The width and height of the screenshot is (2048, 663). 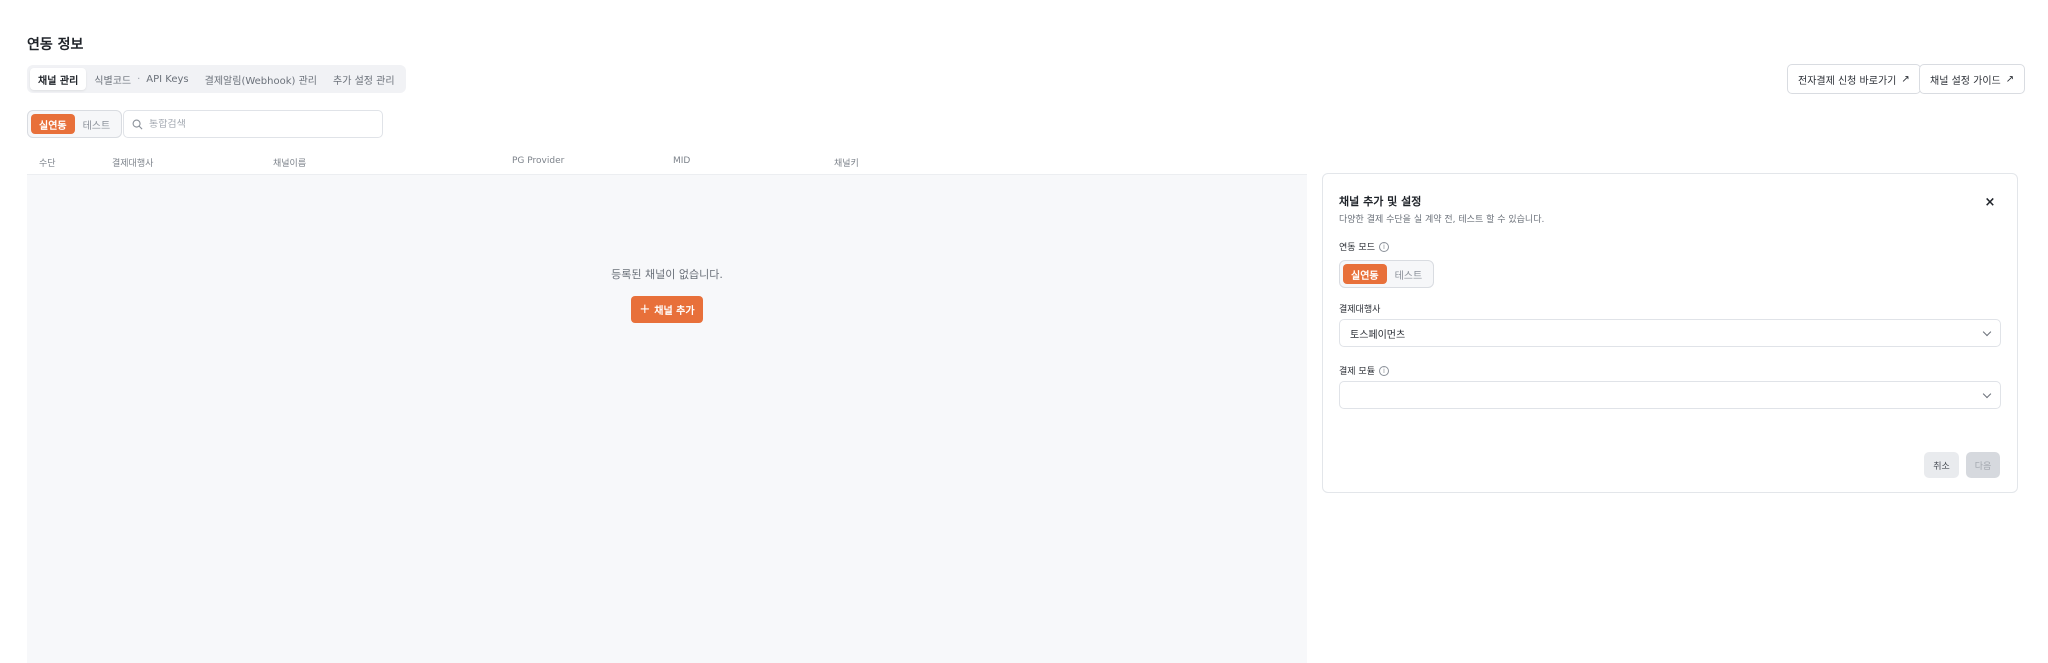 What do you see at coordinates (645, 309) in the screenshot?
I see `plus-icon: +` at bounding box center [645, 309].